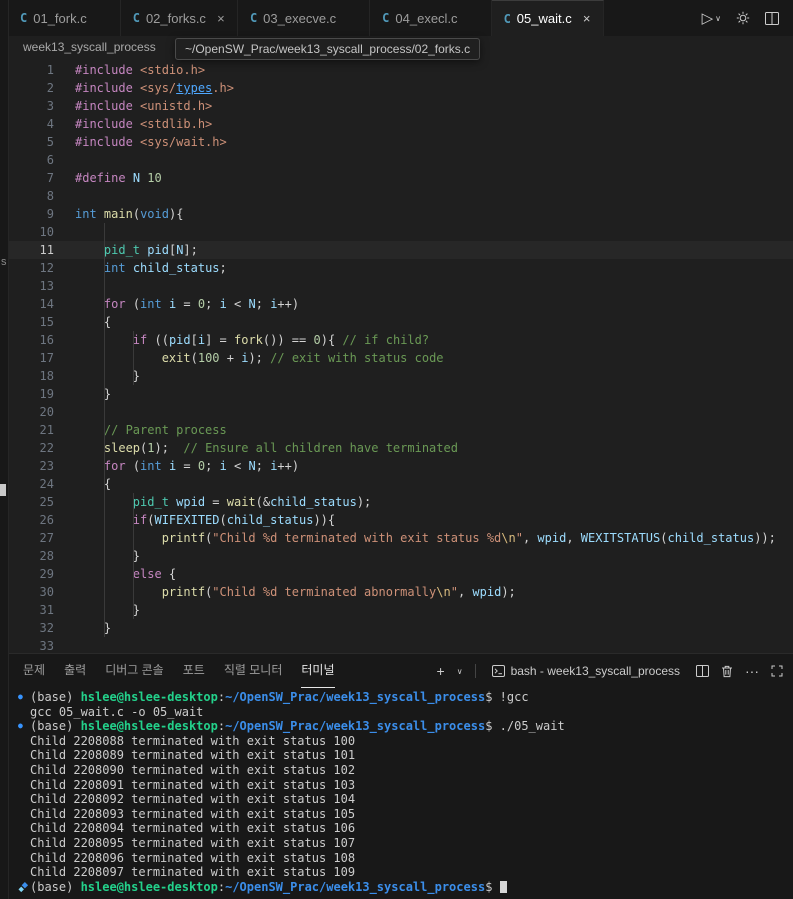 This screenshot has height=899, width=793. What do you see at coordinates (400, 70) in the screenshot?
I see `code-line: 1 #include <stdio.h>` at bounding box center [400, 70].